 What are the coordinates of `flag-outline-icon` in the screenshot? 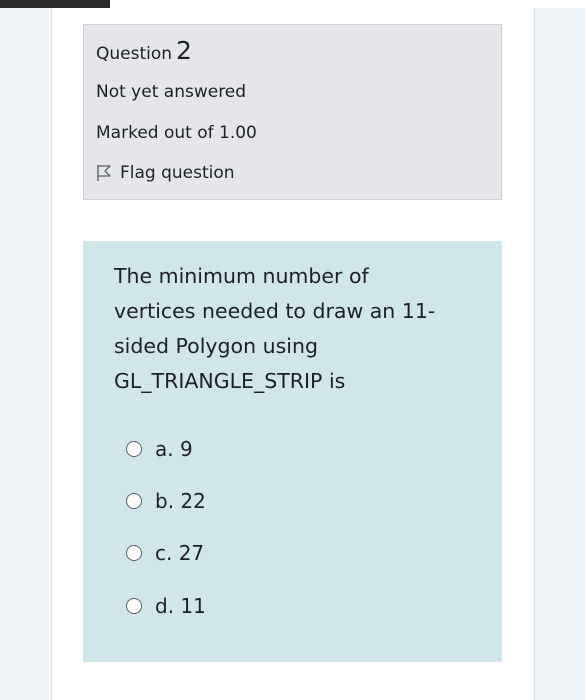 It's located at (104, 173).